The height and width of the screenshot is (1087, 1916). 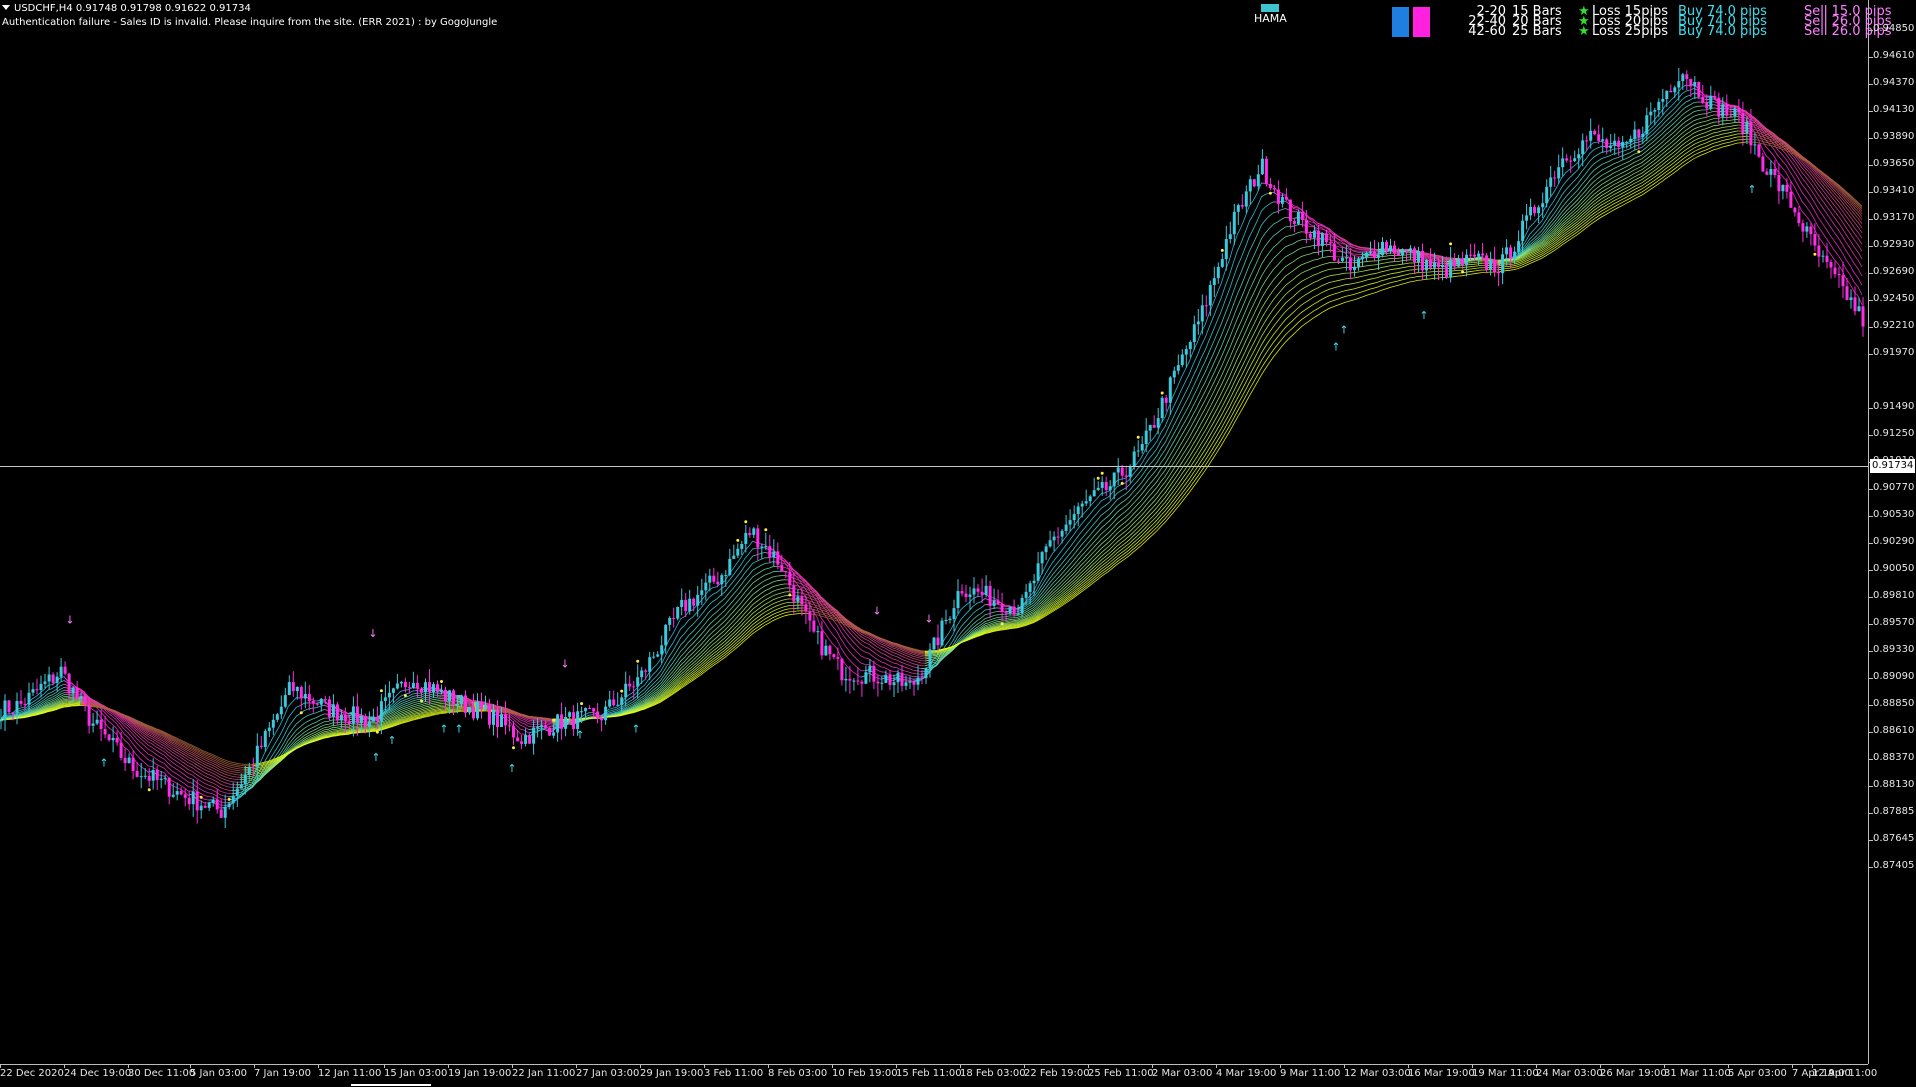 What do you see at coordinates (1441, 1073) in the screenshot?
I see `time-tick-label: 16 Mar 19:00` at bounding box center [1441, 1073].